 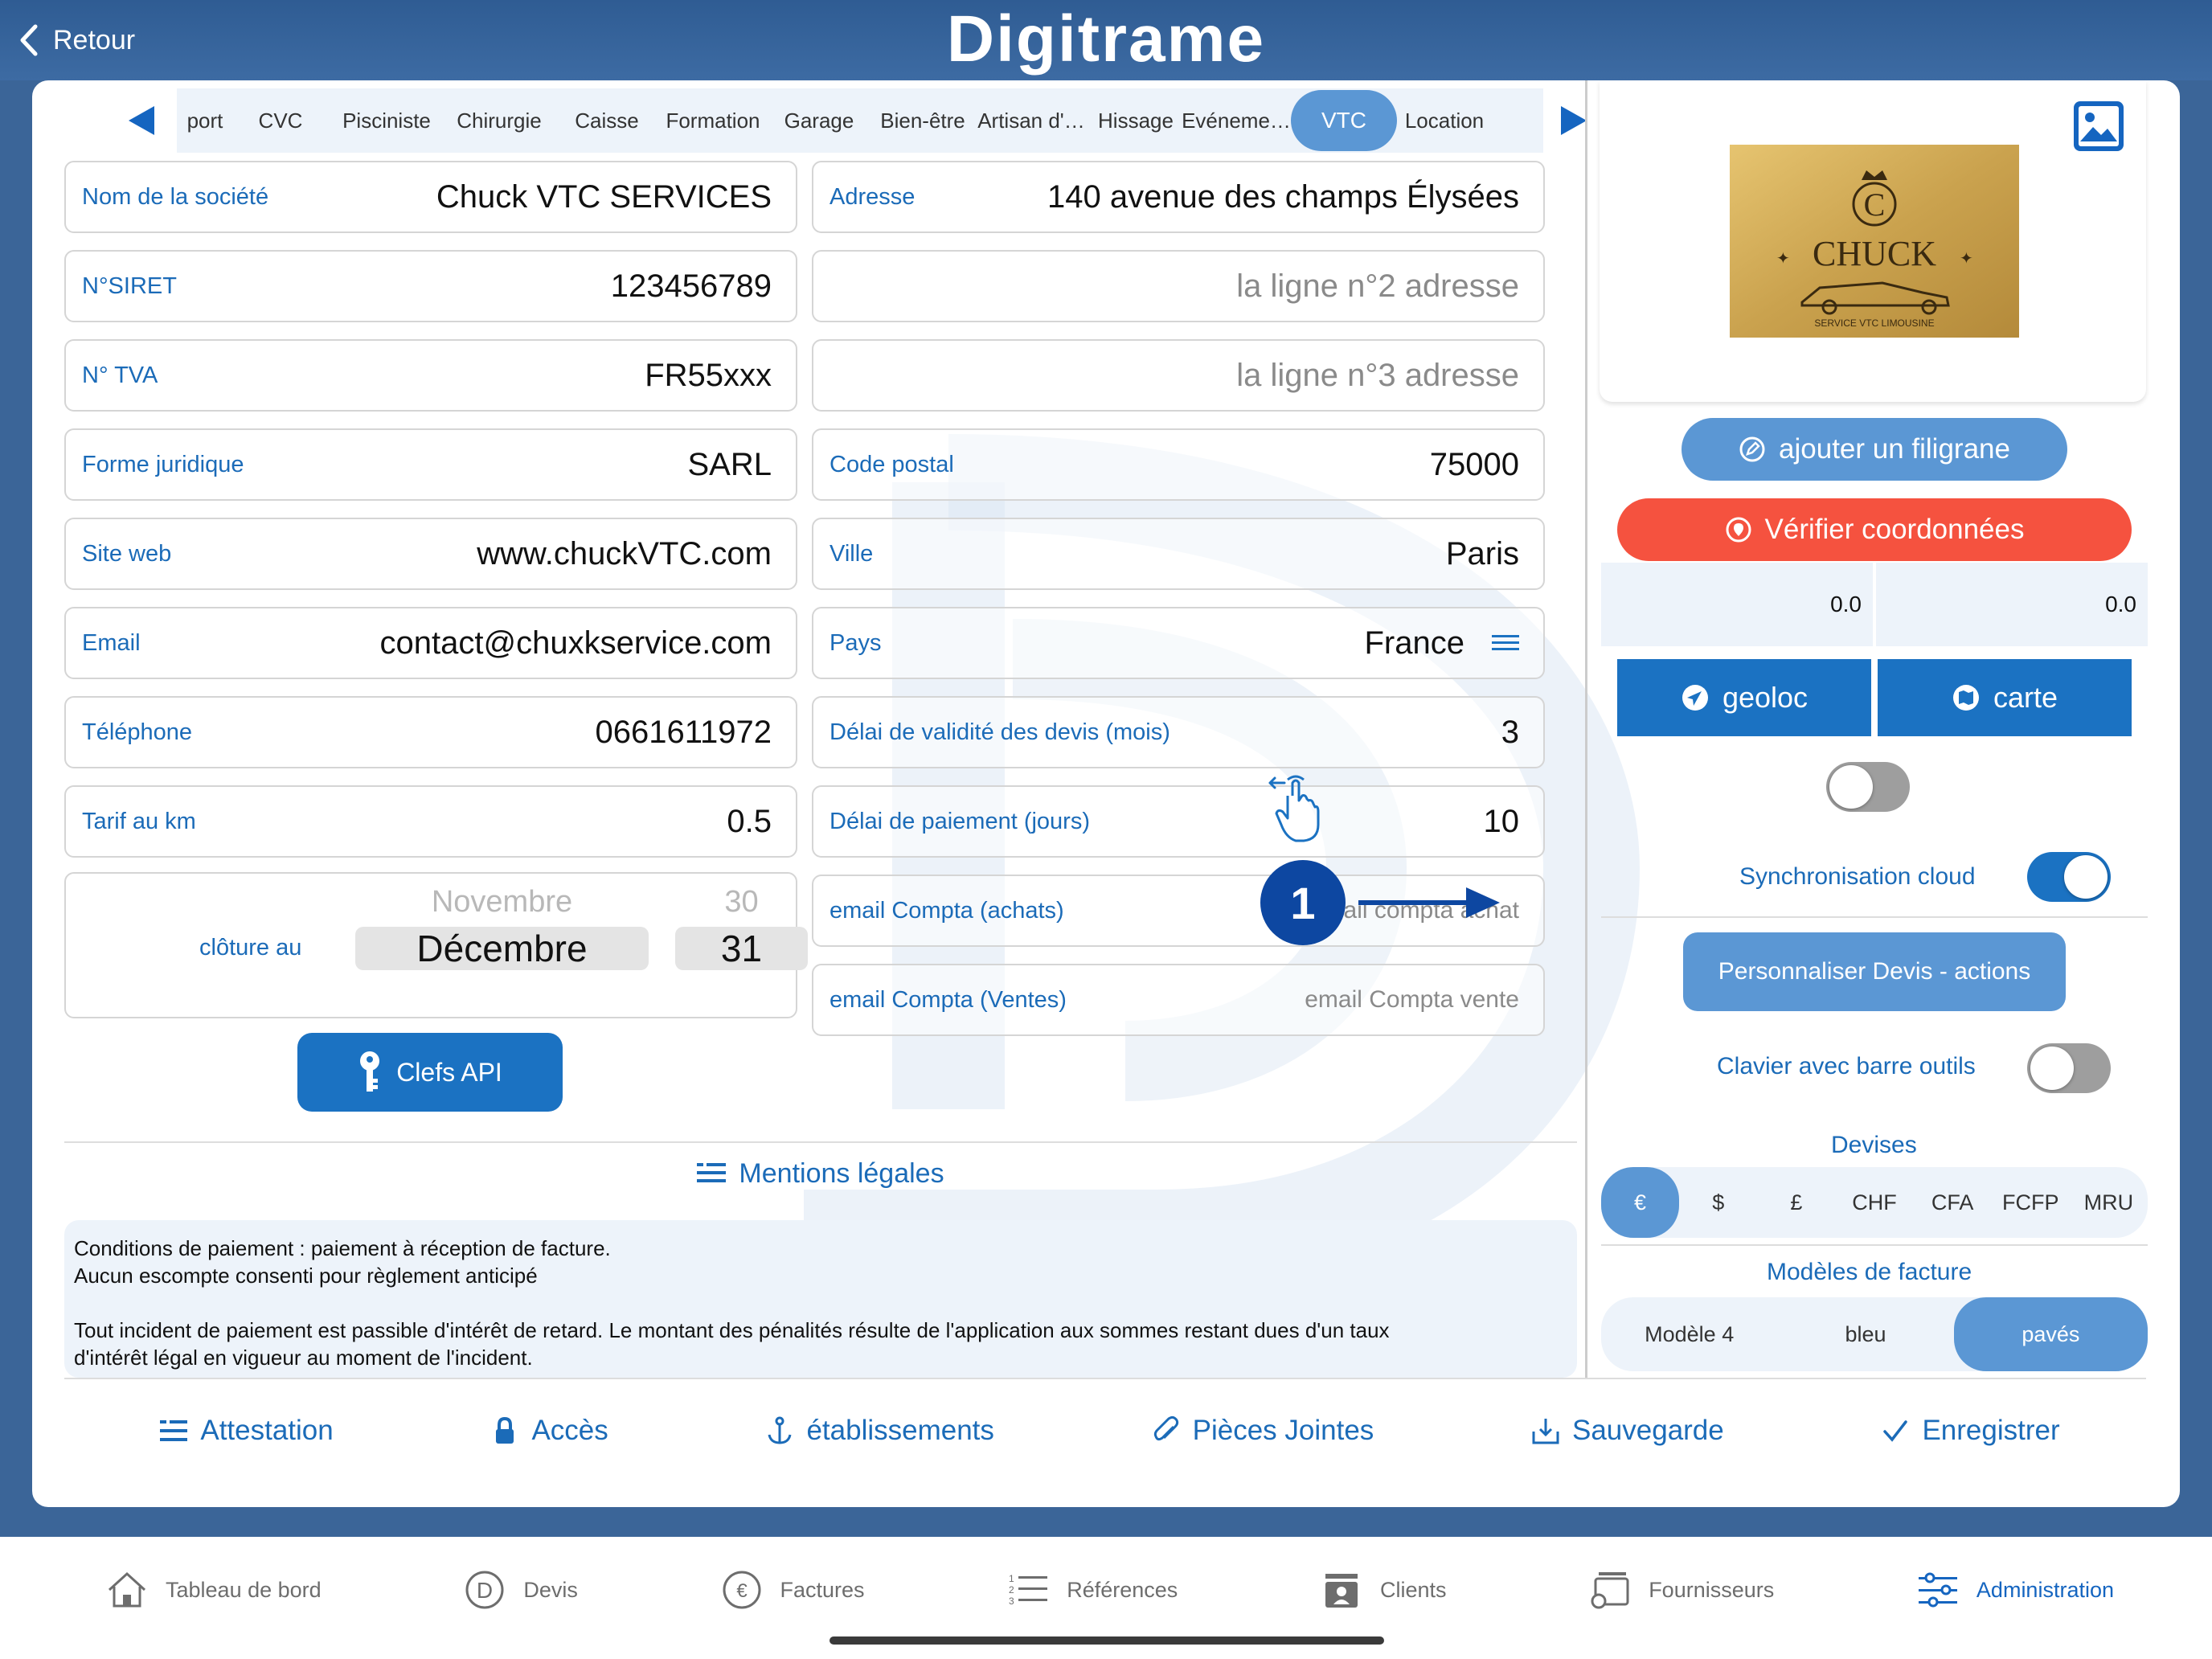 I want to click on checkmark-icon, so click(x=1895, y=1431).